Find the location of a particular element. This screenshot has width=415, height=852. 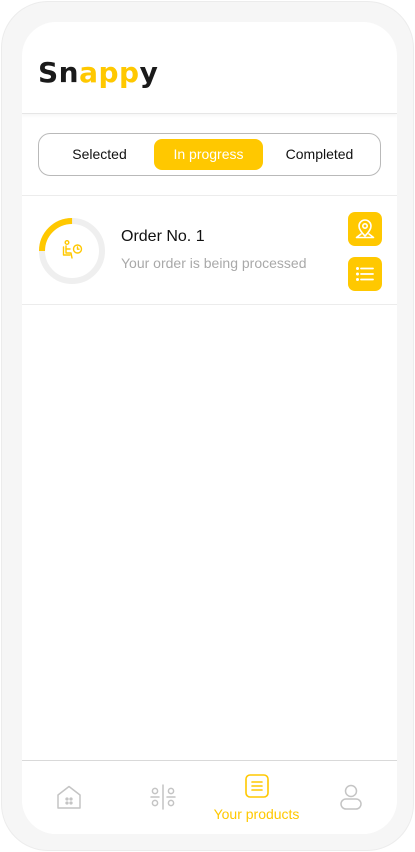

tab-in-progress: In progress is located at coordinates (208, 154).